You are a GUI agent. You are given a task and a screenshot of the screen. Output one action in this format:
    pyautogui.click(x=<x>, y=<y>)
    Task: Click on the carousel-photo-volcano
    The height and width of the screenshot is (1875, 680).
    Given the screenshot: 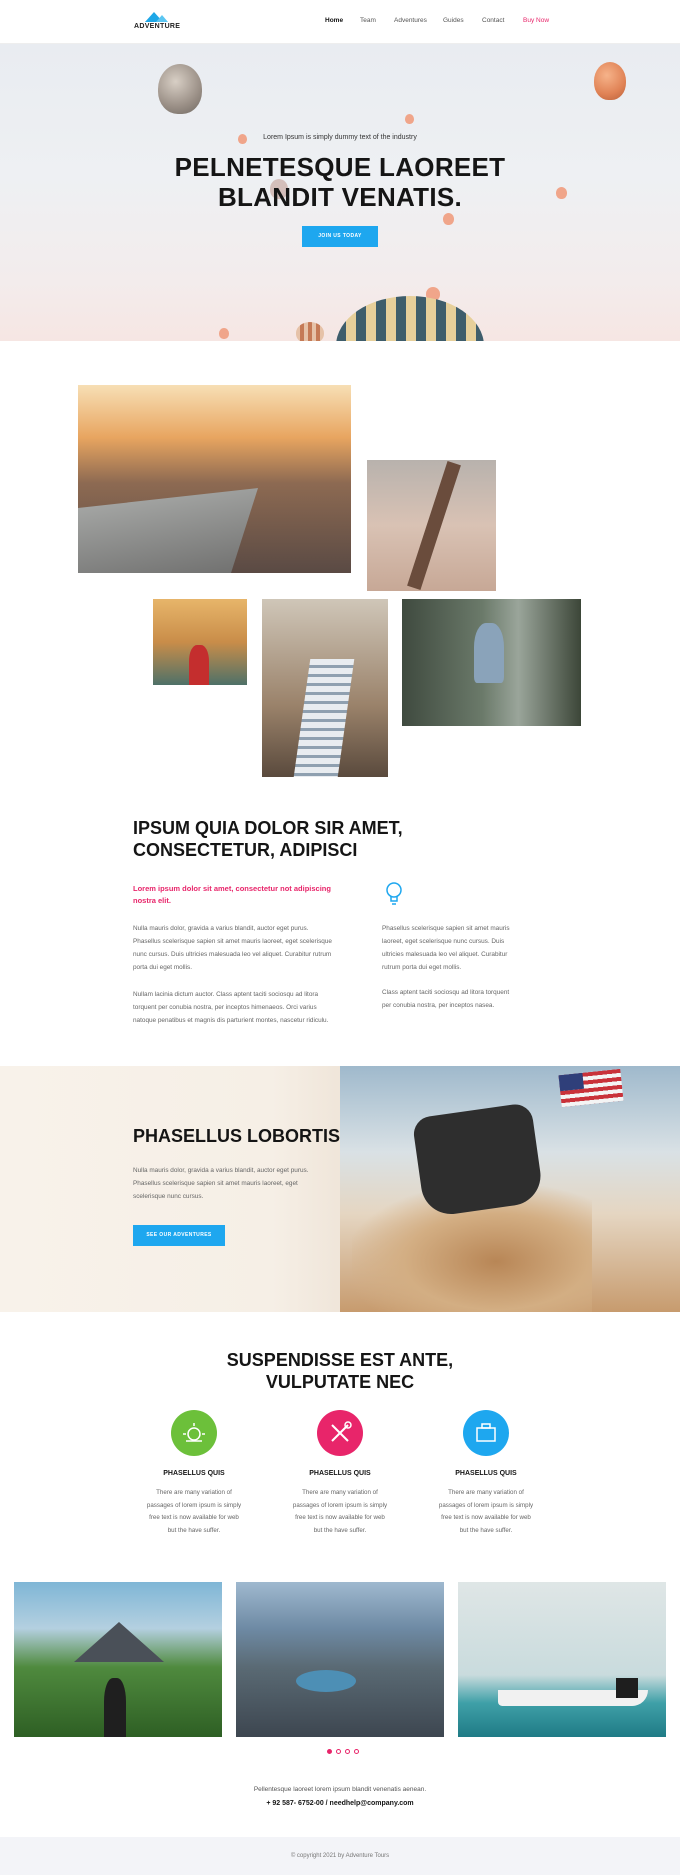 What is the action you would take?
    pyautogui.click(x=118, y=1659)
    